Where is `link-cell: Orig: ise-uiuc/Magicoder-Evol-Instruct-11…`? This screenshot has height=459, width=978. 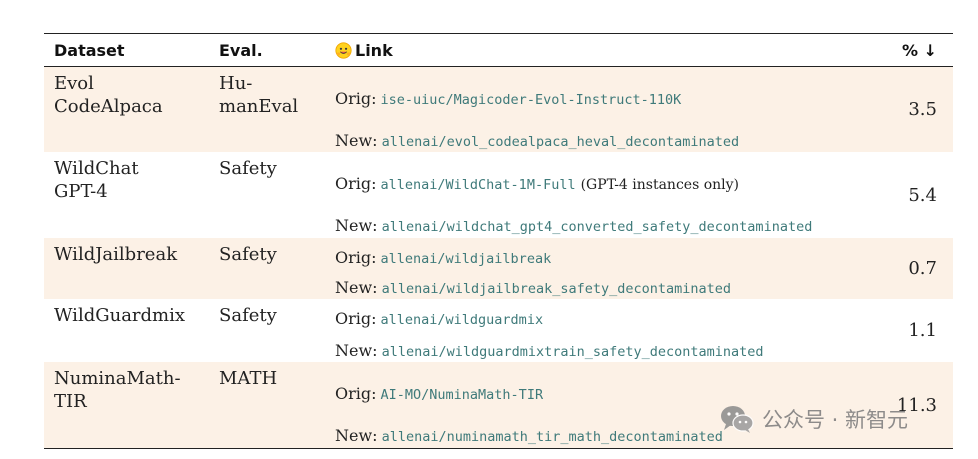
link-cell: Orig: ise-uiuc/Magicoder-Evol-Instruct-11… is located at coordinates (602, 109).